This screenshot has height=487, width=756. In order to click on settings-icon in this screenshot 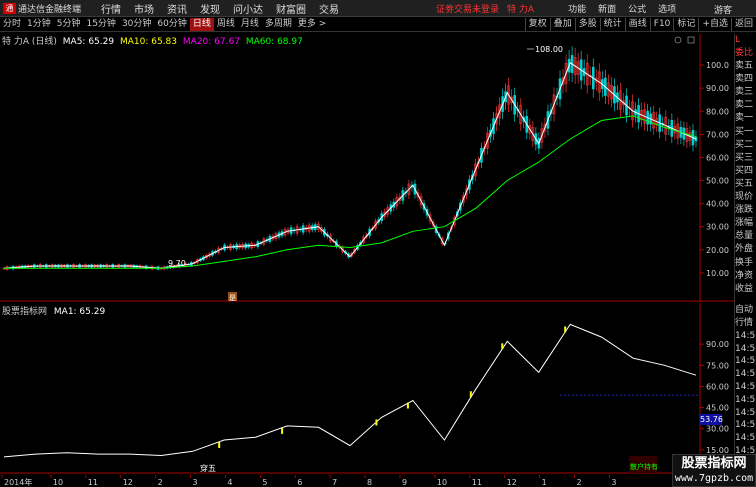, I will do `click(678, 40)`.